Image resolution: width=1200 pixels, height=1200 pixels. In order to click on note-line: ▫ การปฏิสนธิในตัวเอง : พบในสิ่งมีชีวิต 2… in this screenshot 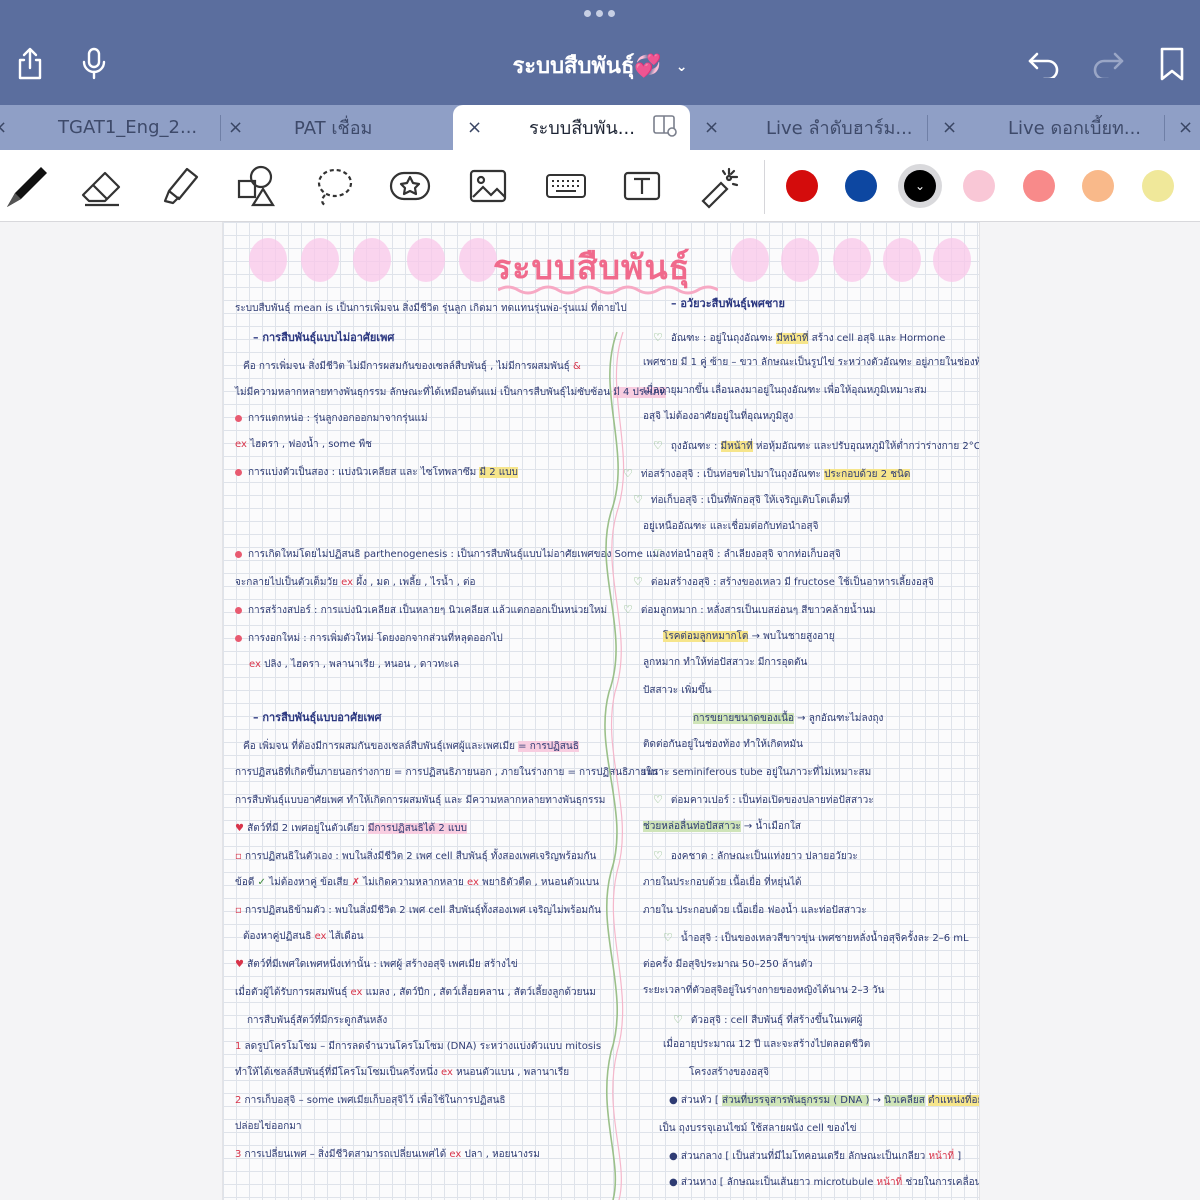, I will do `click(416, 856)`.